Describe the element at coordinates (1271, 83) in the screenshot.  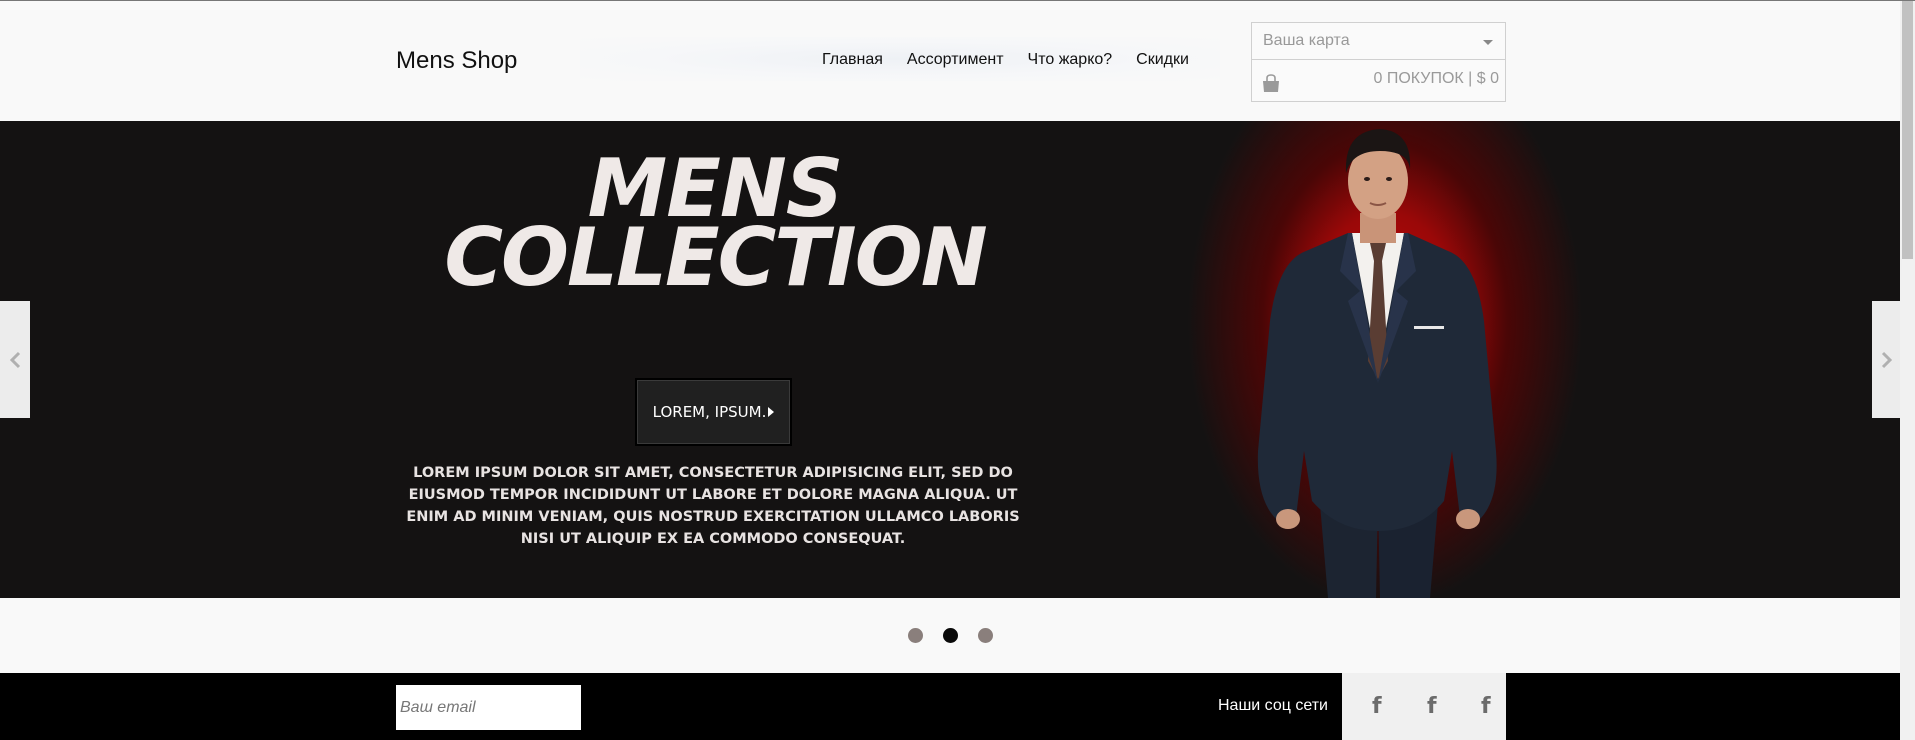
I see `shopping-bag-icon` at that location.